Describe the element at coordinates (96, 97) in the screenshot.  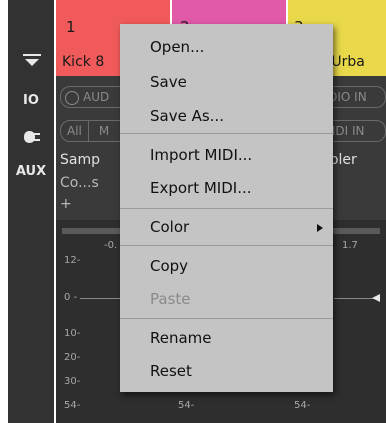
I see `audio-pill-label: AUD` at that location.